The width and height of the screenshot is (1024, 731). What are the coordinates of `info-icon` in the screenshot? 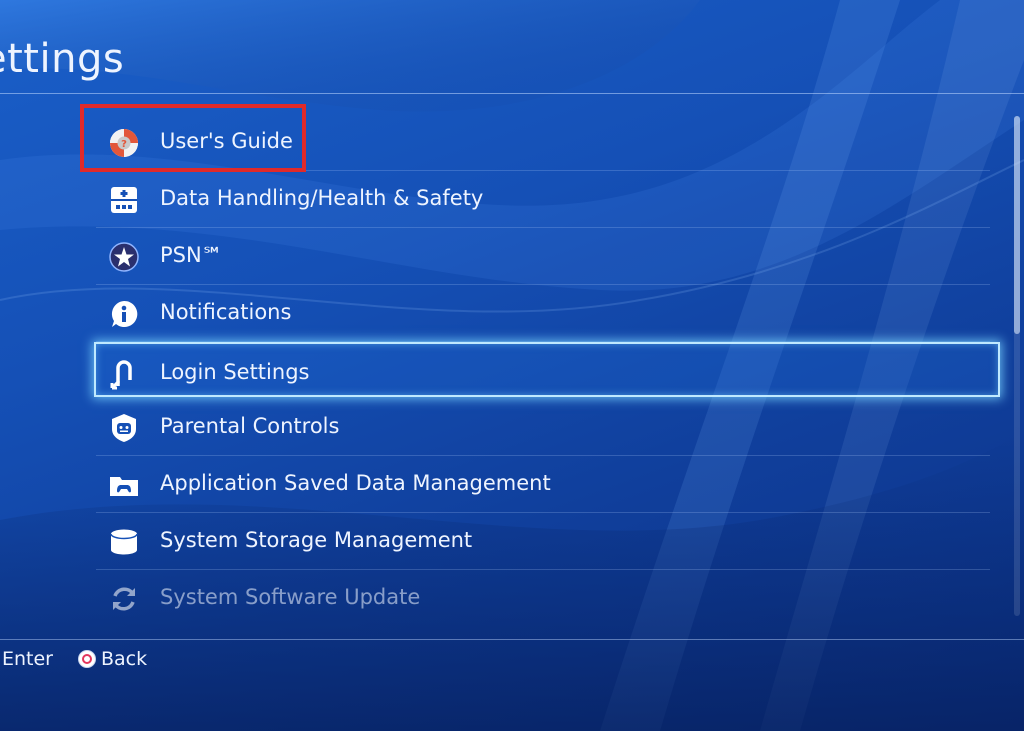 It's located at (124, 314).